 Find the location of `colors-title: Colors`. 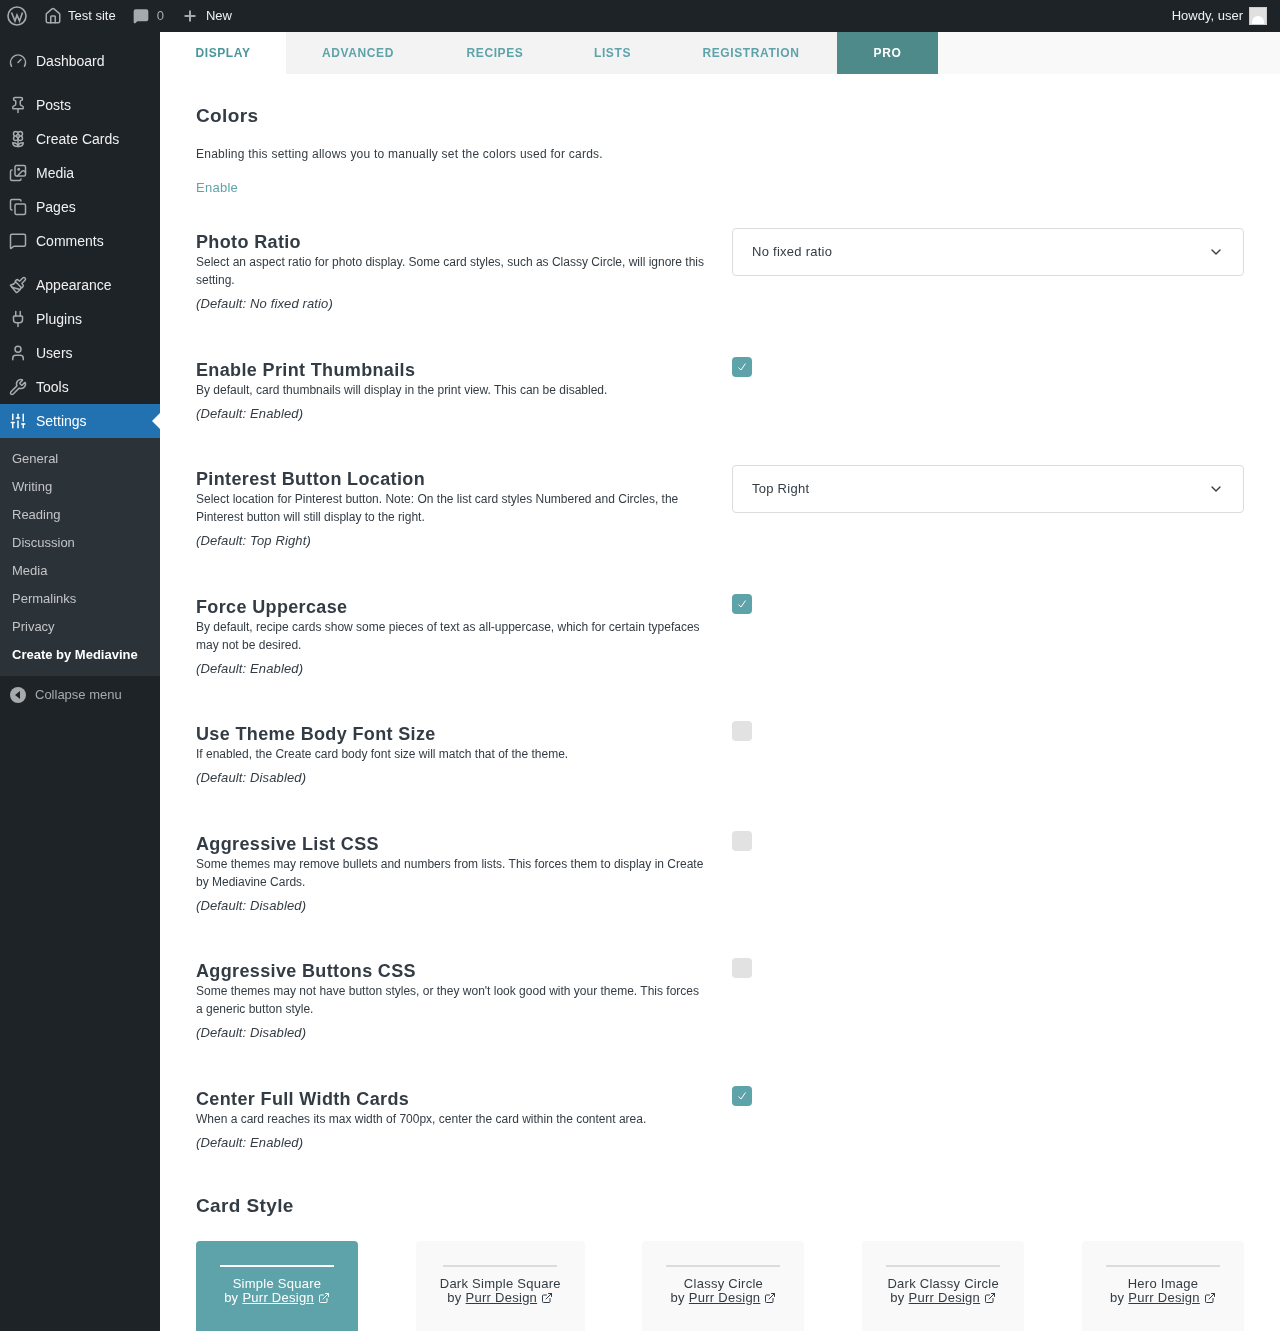

colors-title: Colors is located at coordinates (228, 116).